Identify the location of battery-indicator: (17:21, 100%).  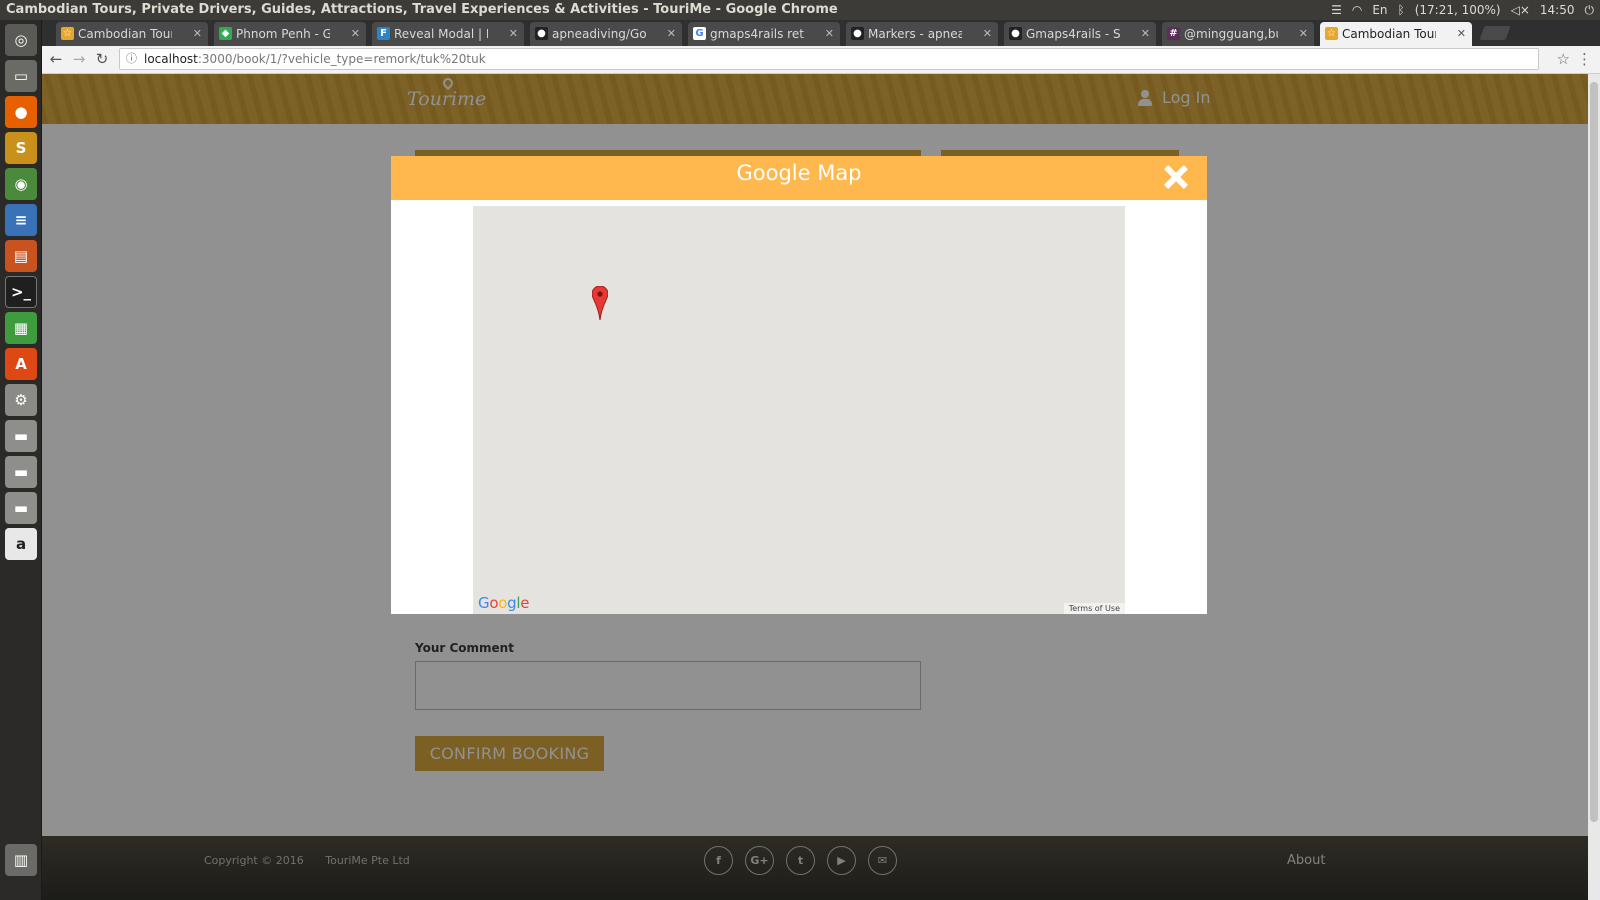
(1458, 10).